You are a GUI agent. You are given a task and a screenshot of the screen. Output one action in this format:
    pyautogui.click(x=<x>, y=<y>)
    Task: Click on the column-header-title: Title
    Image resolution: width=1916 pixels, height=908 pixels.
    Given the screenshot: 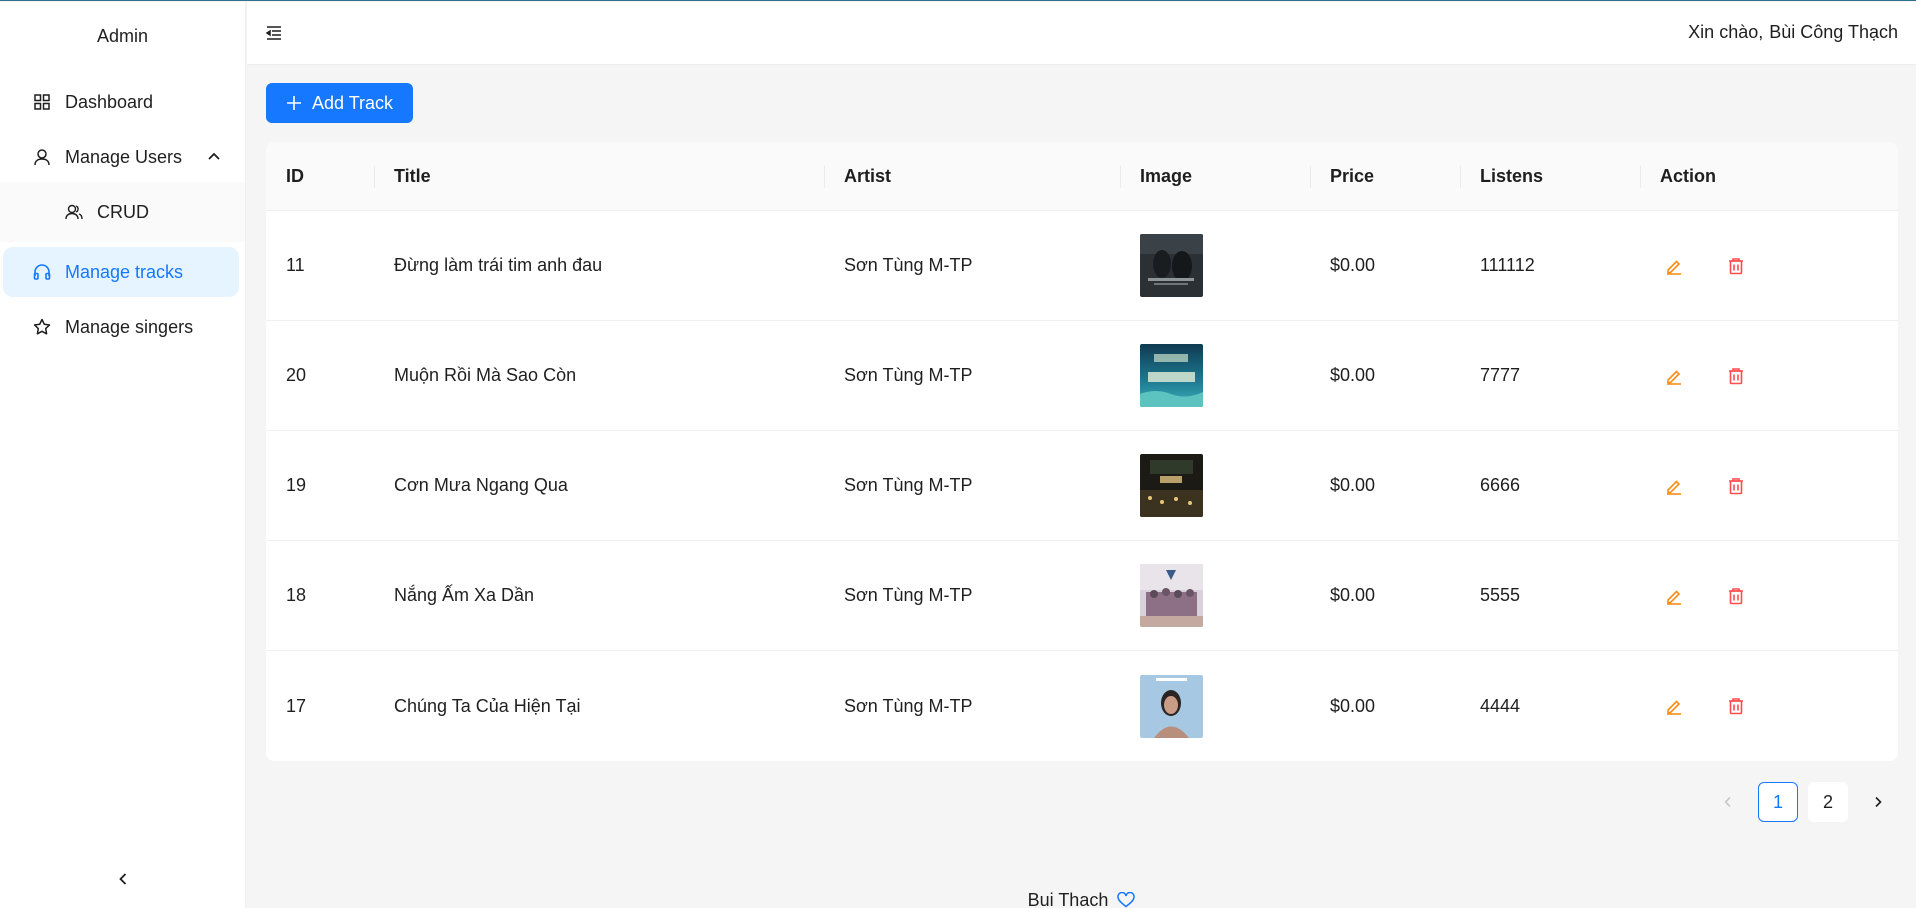 What is the action you would take?
    pyautogui.click(x=599, y=176)
    